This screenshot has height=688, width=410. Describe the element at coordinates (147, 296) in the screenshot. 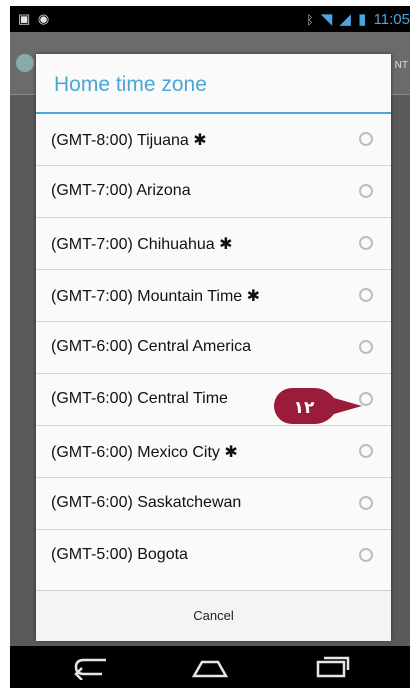

I see `option-label: (GMT-7:00) Mountain Time` at that location.